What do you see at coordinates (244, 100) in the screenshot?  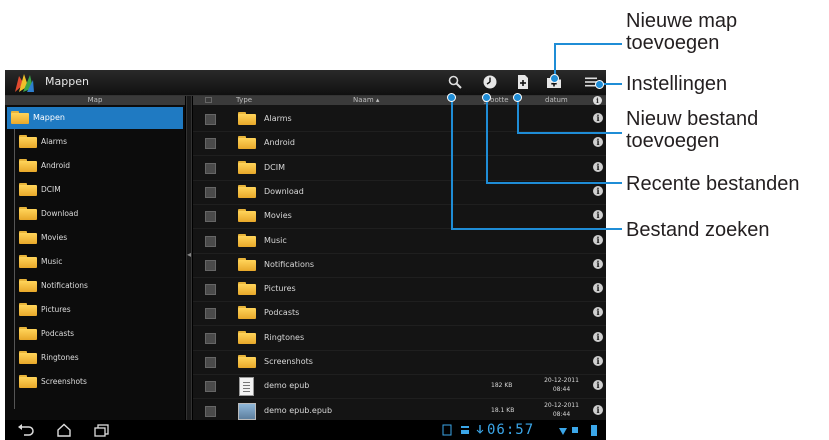 I see `column-type: Type` at bounding box center [244, 100].